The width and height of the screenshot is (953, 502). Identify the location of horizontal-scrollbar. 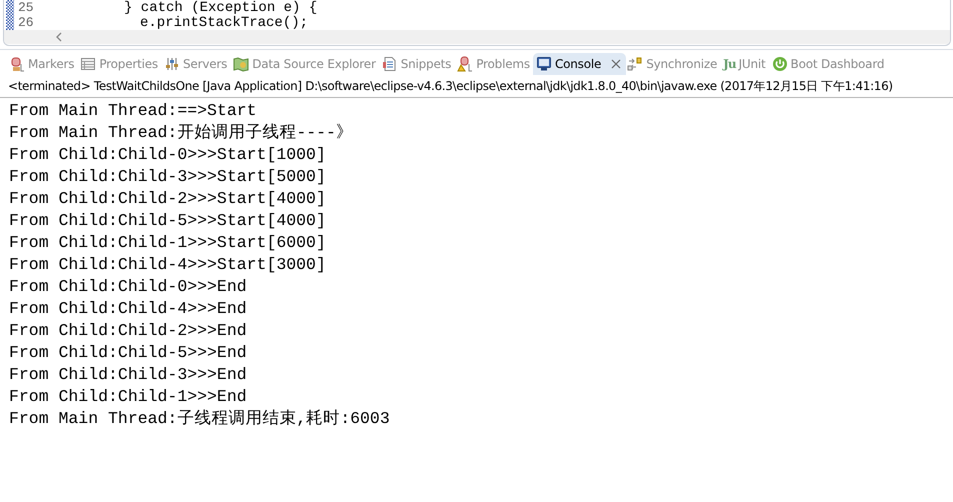
(477, 37).